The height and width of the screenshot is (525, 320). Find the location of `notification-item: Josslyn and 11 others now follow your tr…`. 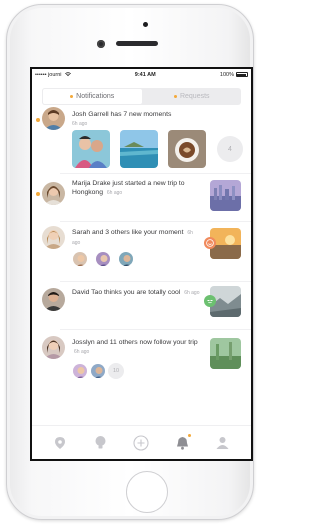

notification-item: Josslyn and 11 others now follow your tr… is located at coordinates (141, 360).